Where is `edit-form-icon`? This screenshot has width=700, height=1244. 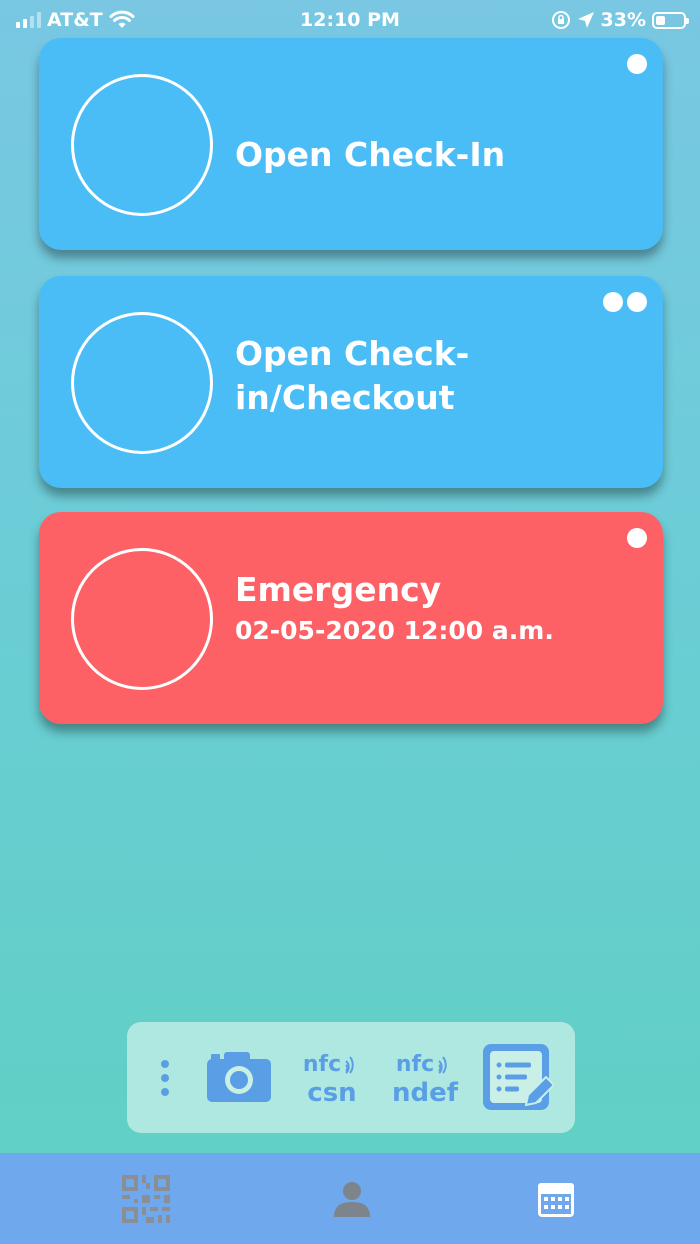 edit-form-icon is located at coordinates (517, 1078).